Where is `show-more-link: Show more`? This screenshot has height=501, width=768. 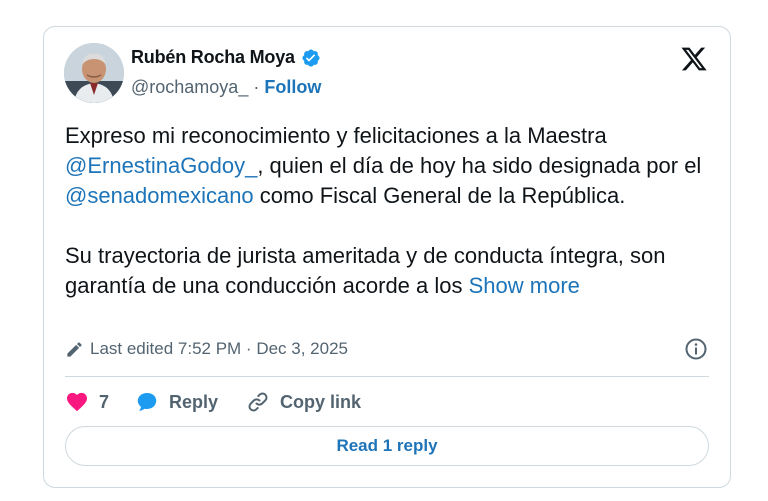
show-more-link: Show more is located at coordinates (524, 285).